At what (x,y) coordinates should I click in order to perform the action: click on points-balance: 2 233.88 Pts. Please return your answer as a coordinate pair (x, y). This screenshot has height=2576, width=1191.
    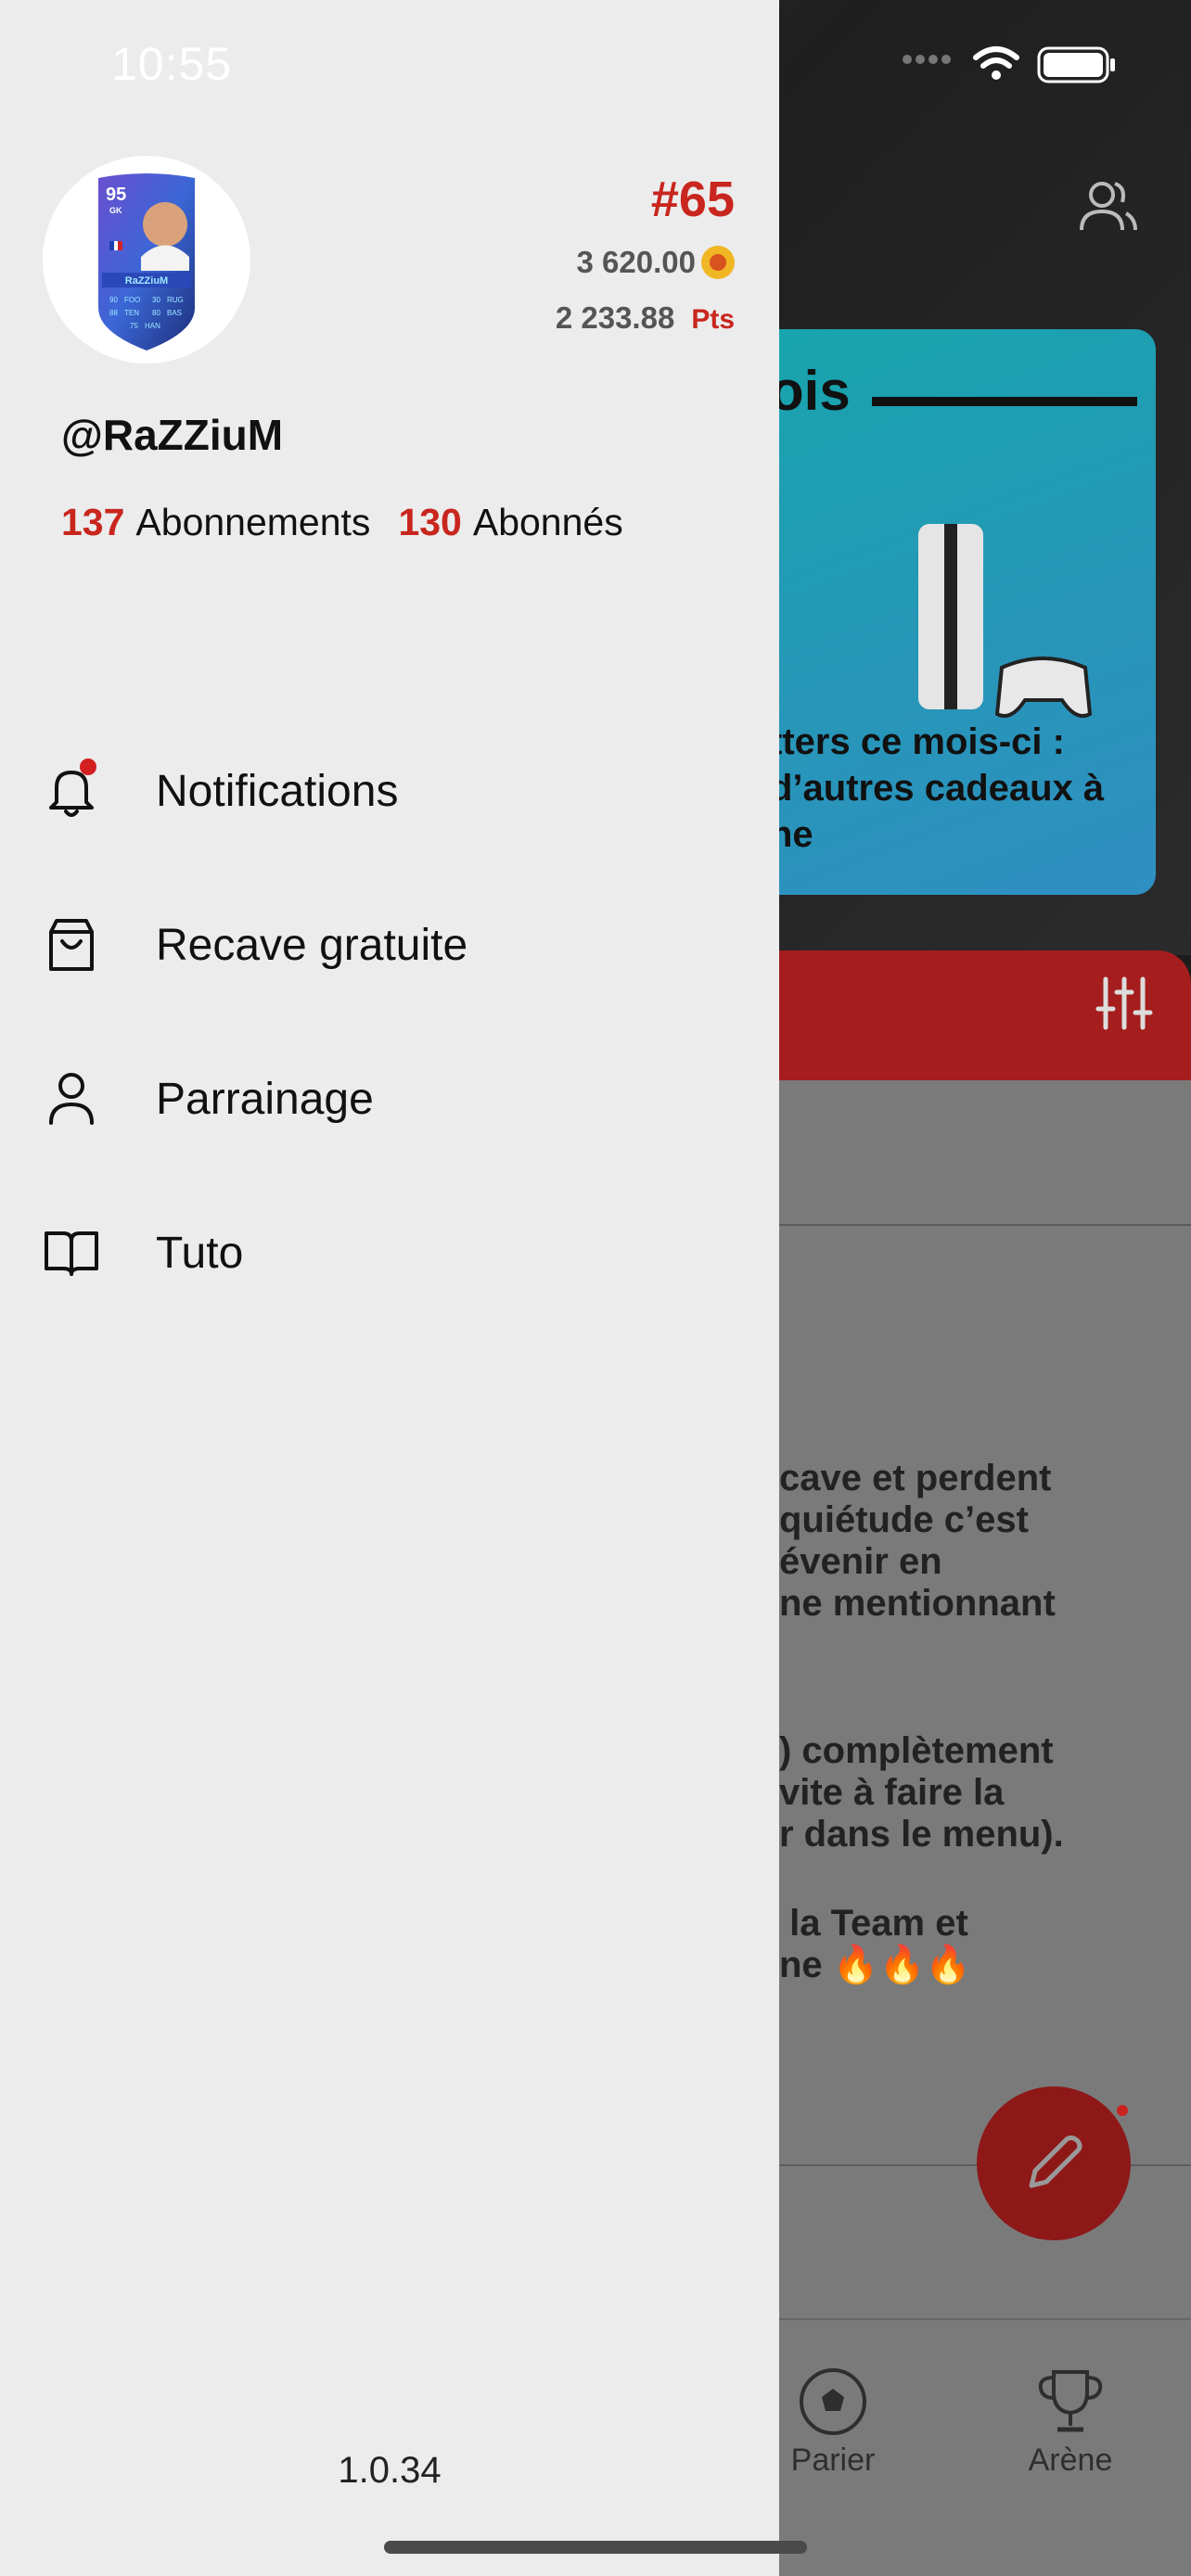
    Looking at the image, I should click on (645, 318).